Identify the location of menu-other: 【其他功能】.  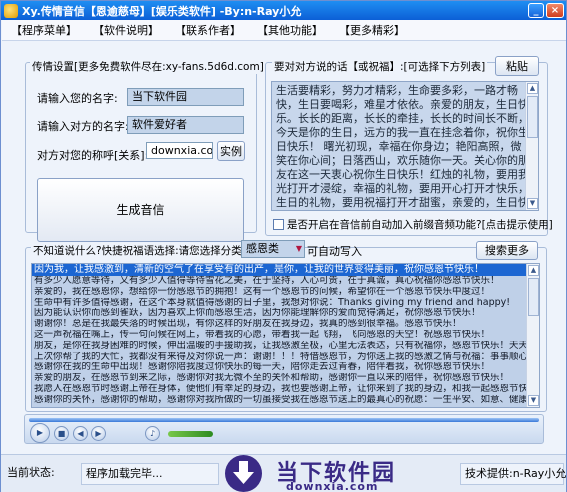
(289, 30).